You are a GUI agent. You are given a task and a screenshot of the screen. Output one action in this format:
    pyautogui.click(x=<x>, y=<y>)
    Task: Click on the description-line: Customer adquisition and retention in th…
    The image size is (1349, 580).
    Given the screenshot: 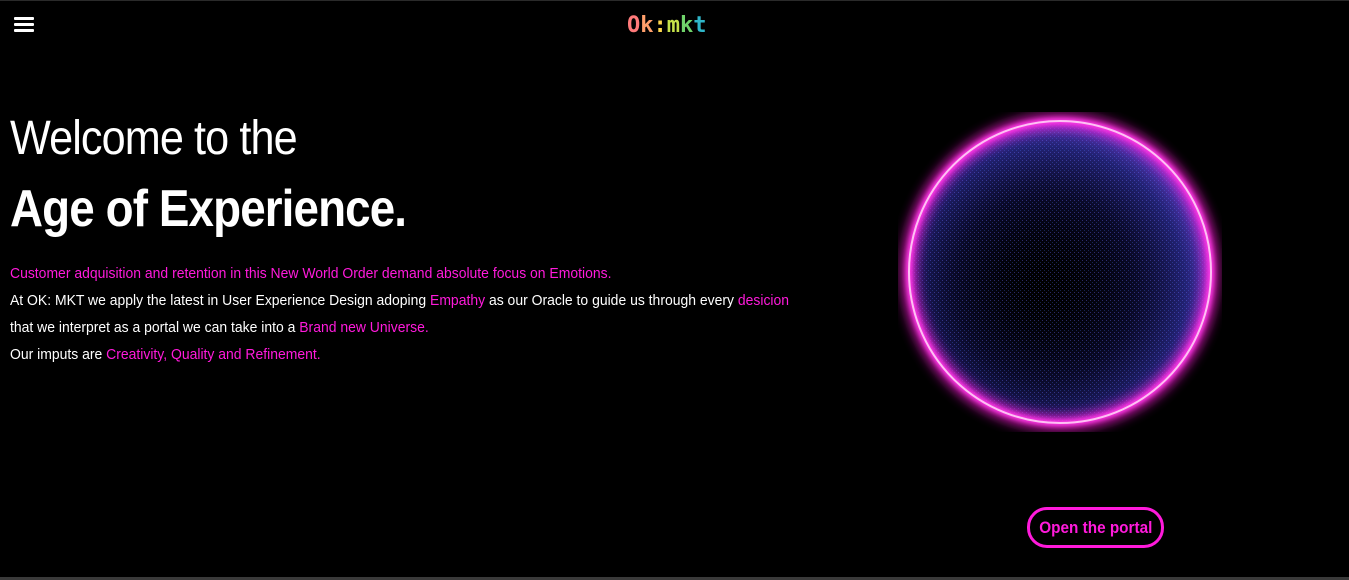 What is the action you would take?
    pyautogui.click(x=419, y=273)
    